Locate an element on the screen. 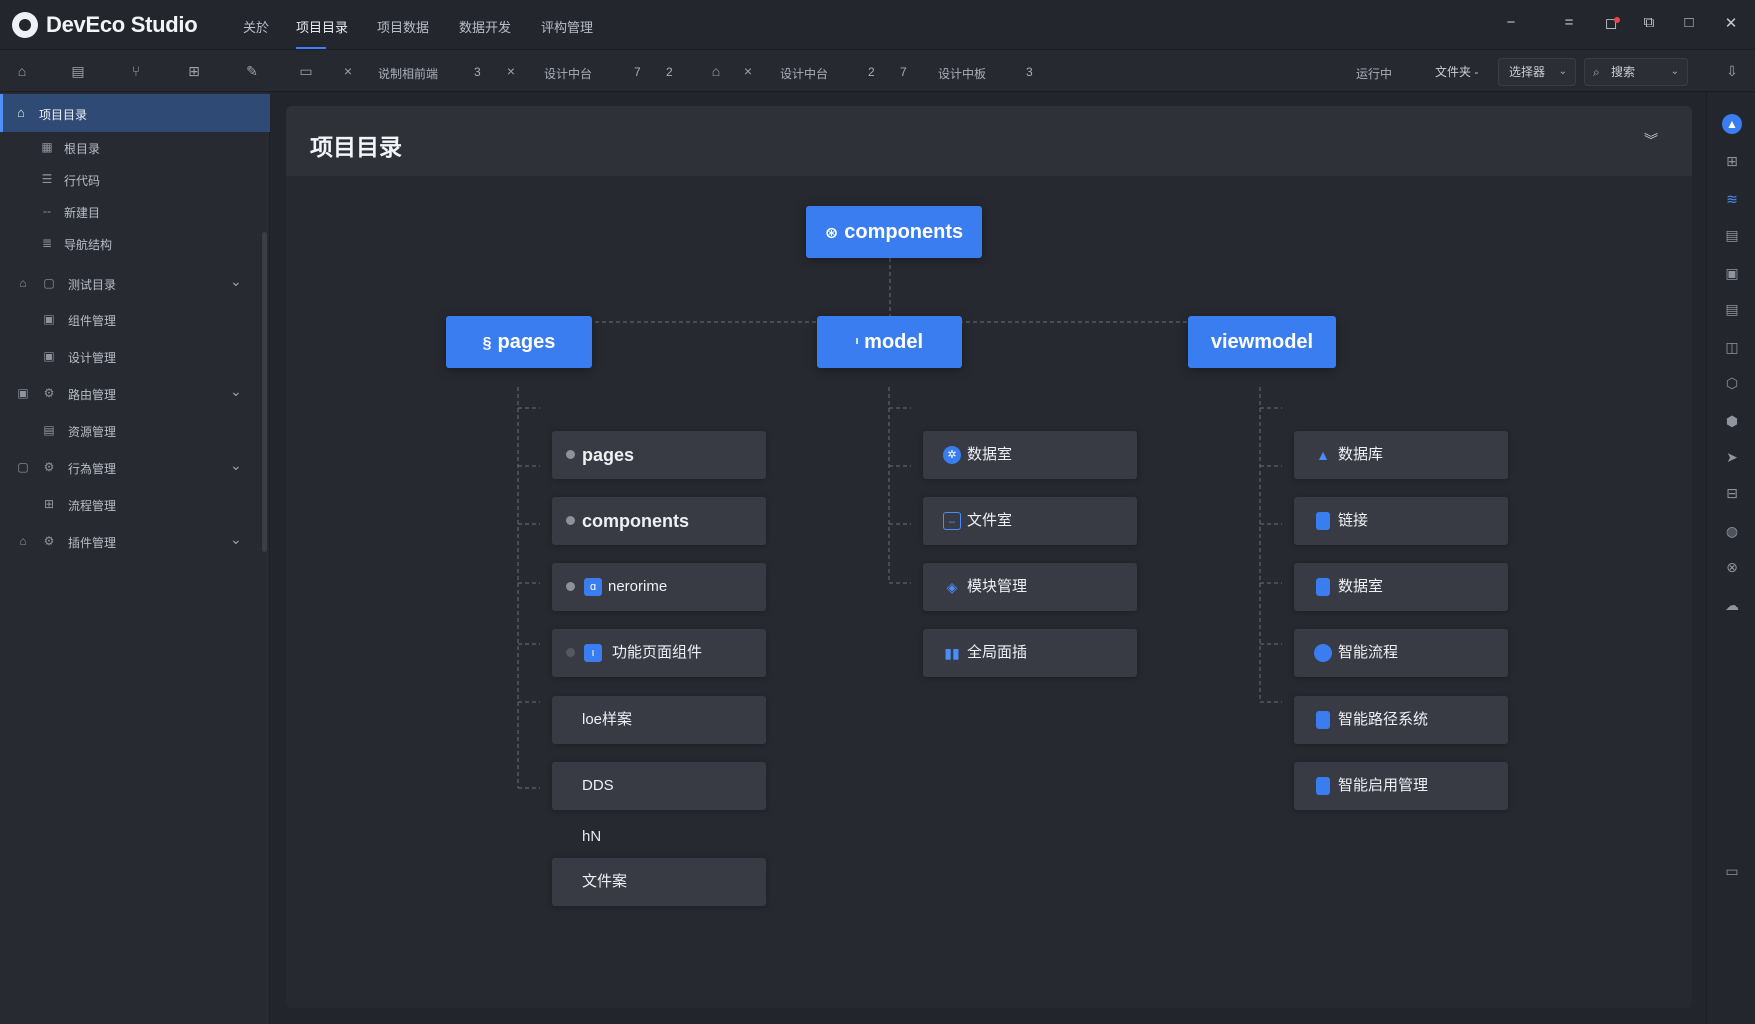 The height and width of the screenshot is (1024, 1755). sidebar-item-new: -- 新建目 is located at coordinates (135, 211).